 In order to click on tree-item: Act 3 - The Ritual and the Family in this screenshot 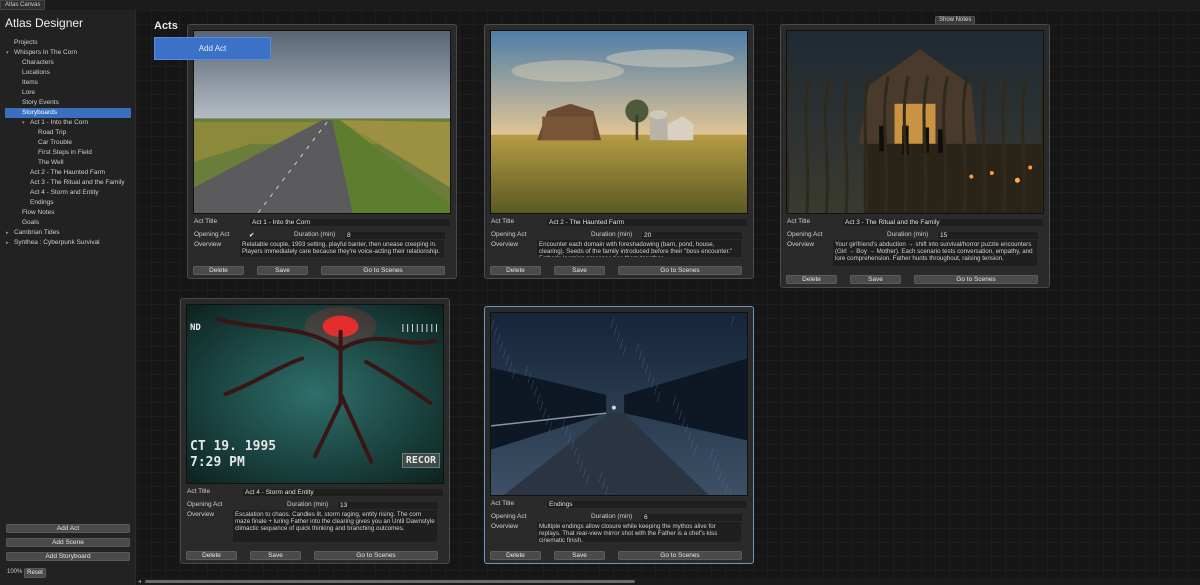, I will do `click(68, 183)`.